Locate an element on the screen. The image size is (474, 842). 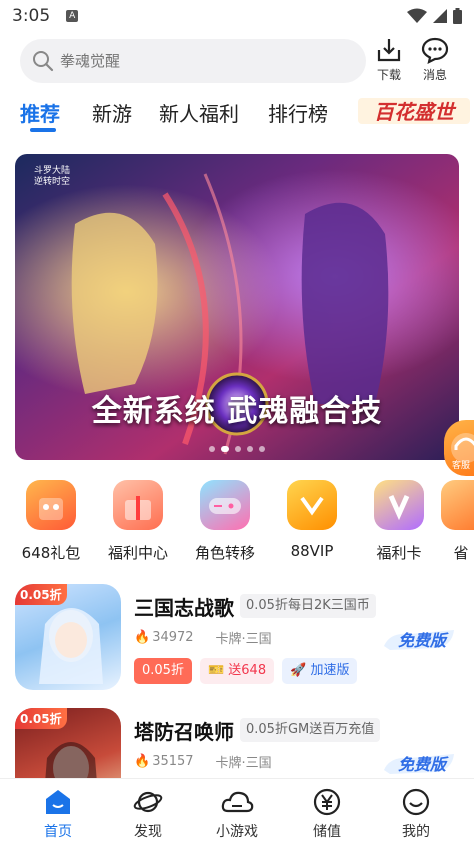
message-label: 消息 is located at coordinates (434, 75).